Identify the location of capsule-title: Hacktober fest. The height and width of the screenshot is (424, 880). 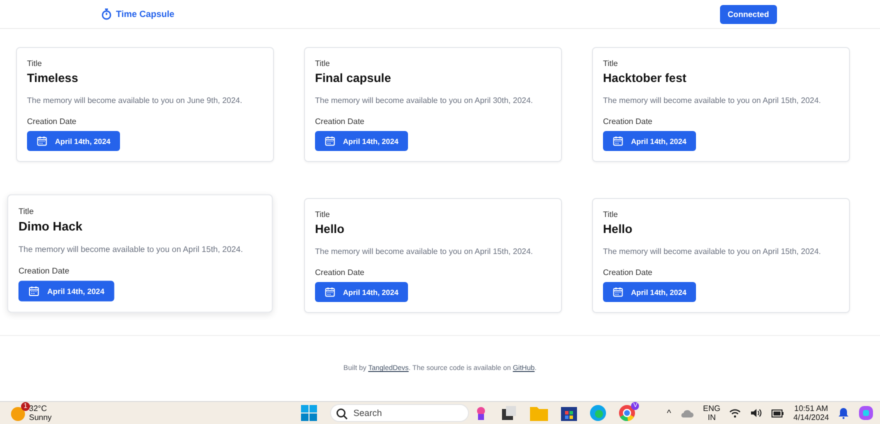
(644, 78).